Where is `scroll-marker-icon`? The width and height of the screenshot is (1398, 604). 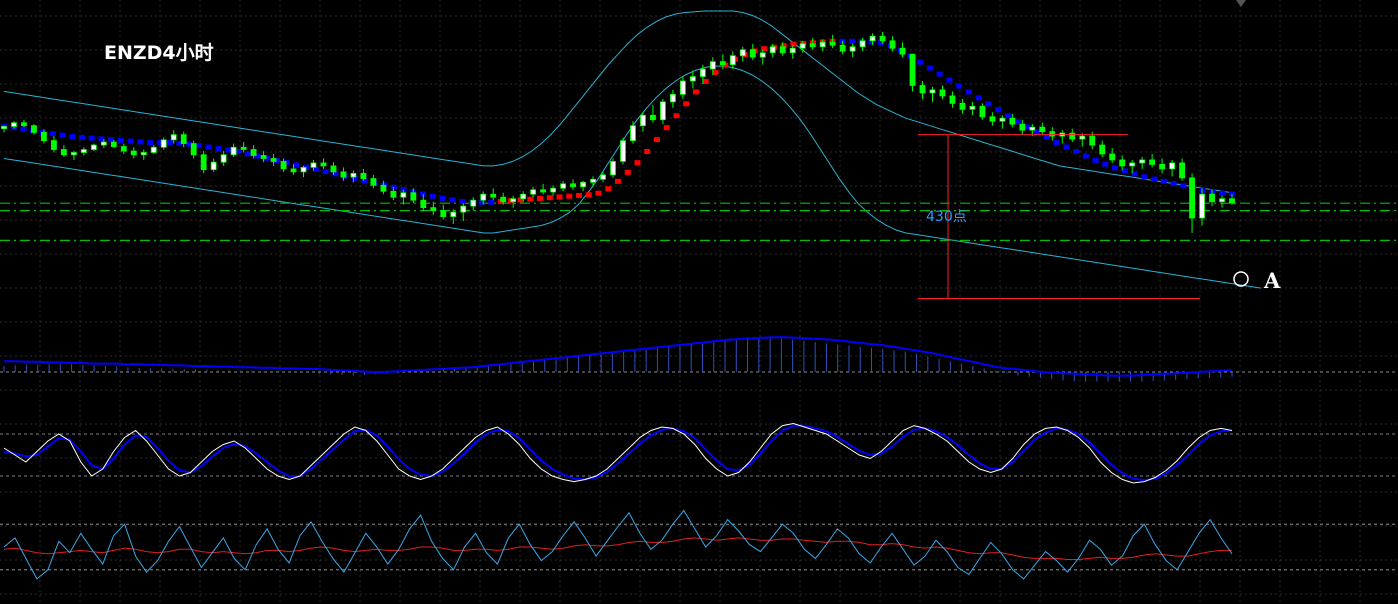
scroll-marker-icon is located at coordinates (1241, 3).